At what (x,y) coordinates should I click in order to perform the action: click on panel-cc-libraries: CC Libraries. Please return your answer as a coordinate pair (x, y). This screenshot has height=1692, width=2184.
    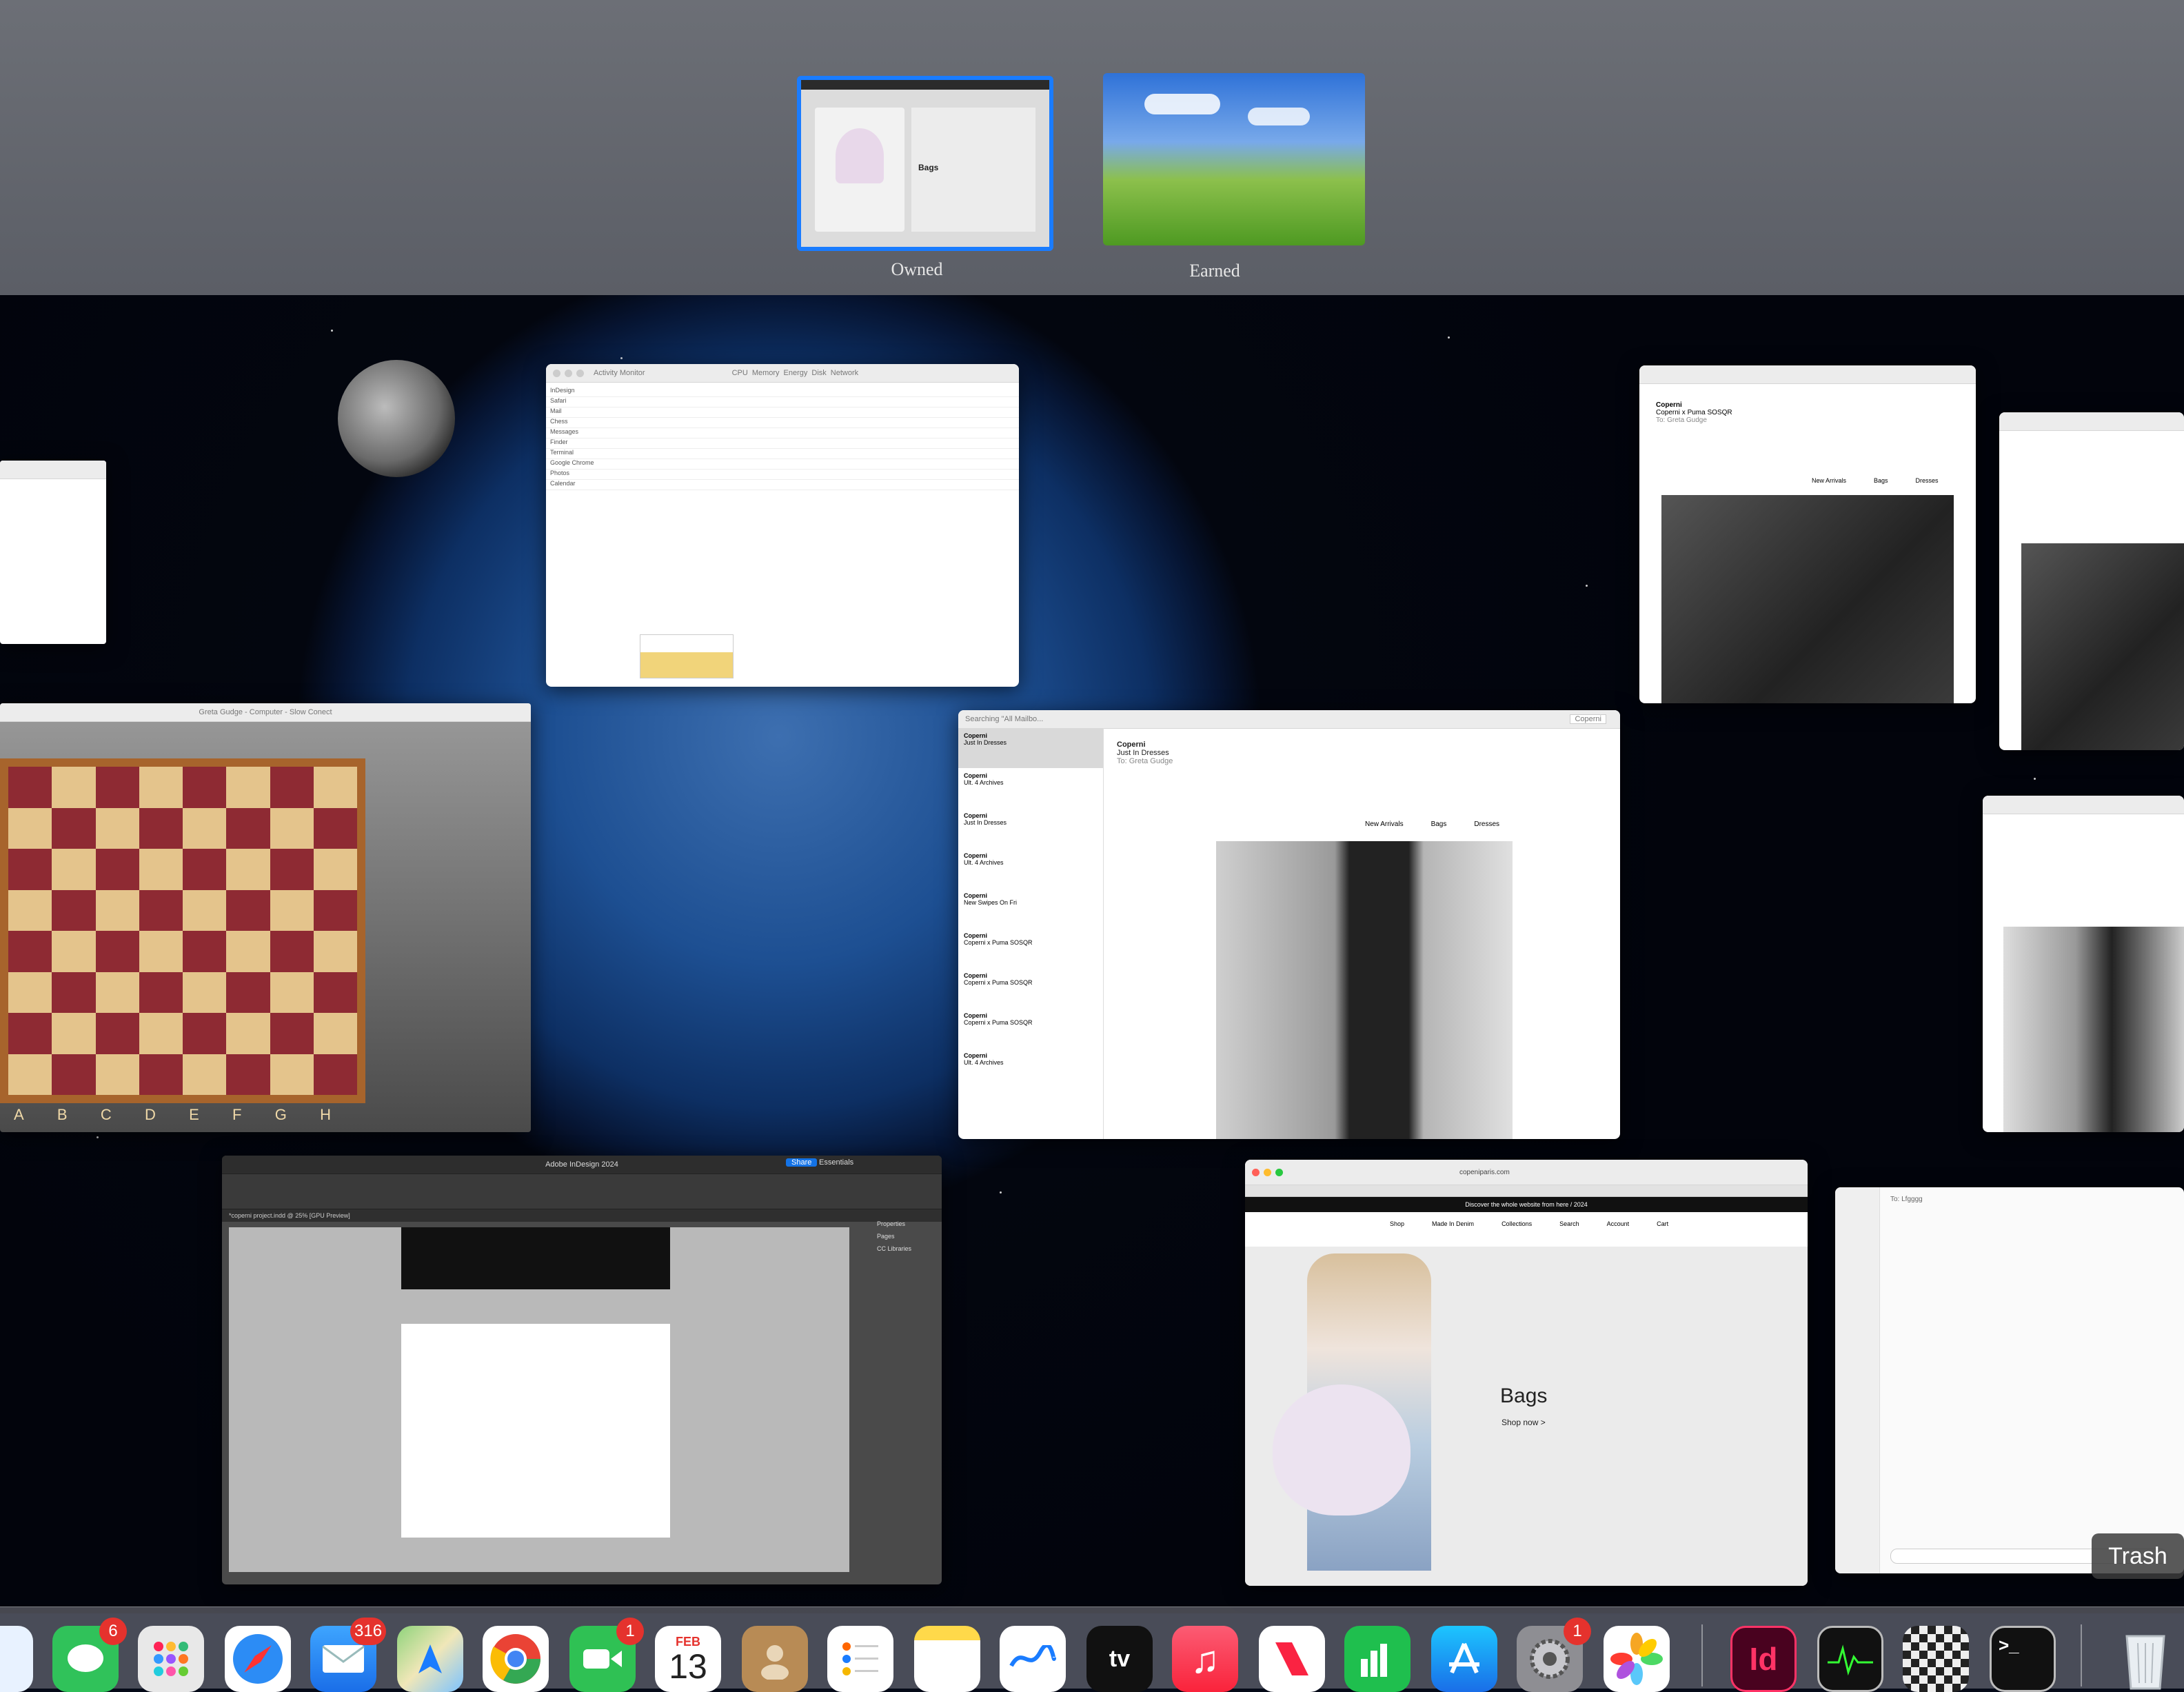
    Looking at the image, I should click on (894, 1248).